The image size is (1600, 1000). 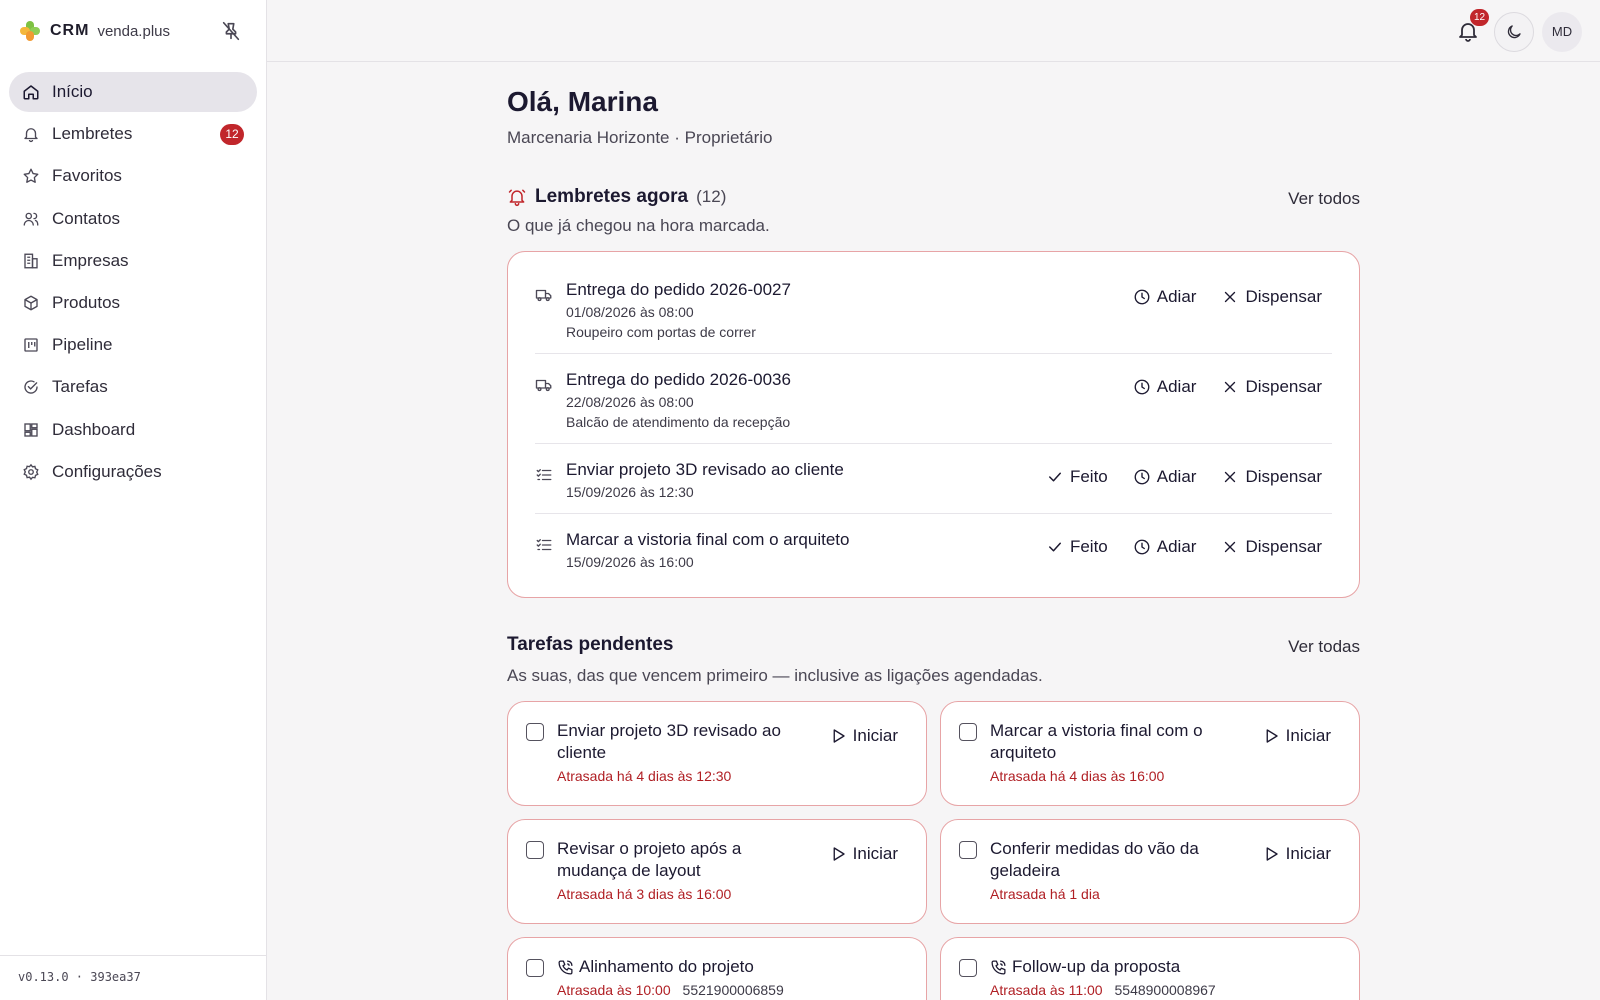 What do you see at coordinates (133, 303) in the screenshot?
I see `sidebar-item-produtos: Produtos` at bounding box center [133, 303].